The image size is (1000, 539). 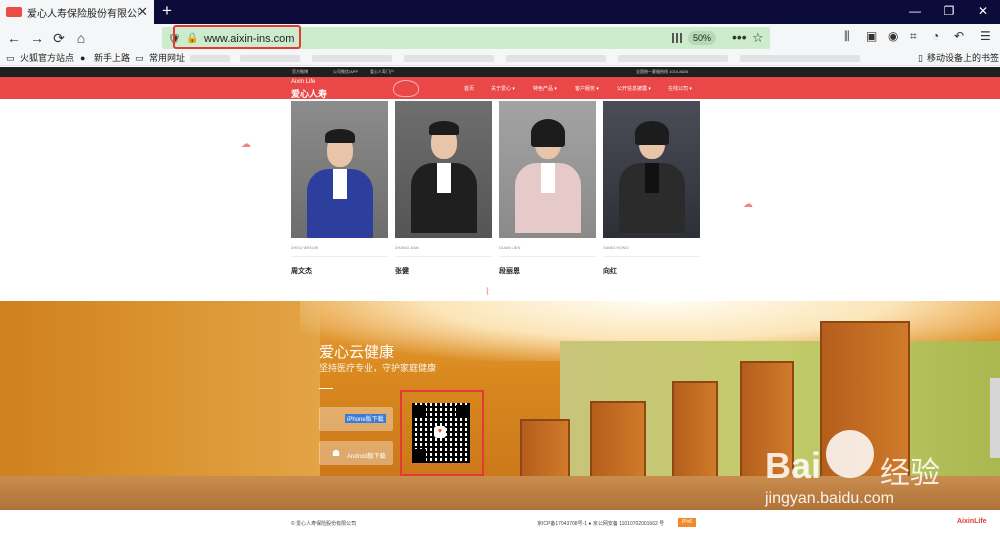 I want to click on bookmarks-toolbar: ▭ 火狐官方站点 ● 新手上路 ▭ 常用网址 ▯ 移动设备上的书签, so click(x=500, y=59).